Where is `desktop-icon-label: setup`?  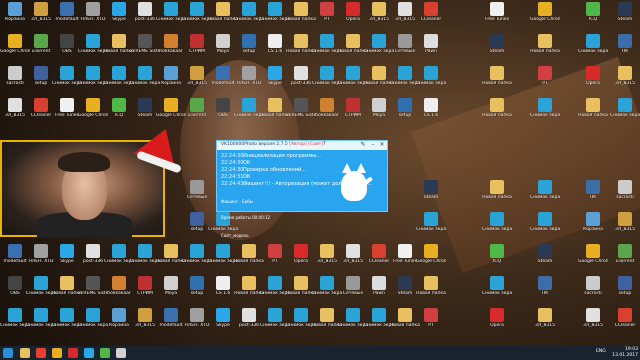 desktop-icon-label: setup is located at coordinates (625, 293).